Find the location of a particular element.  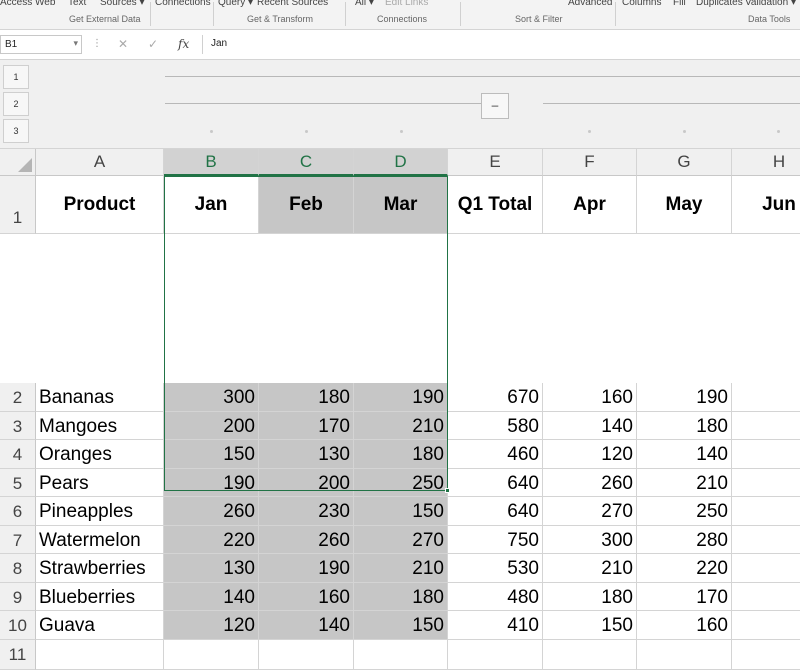

cell-c1: Feb is located at coordinates (306, 205).